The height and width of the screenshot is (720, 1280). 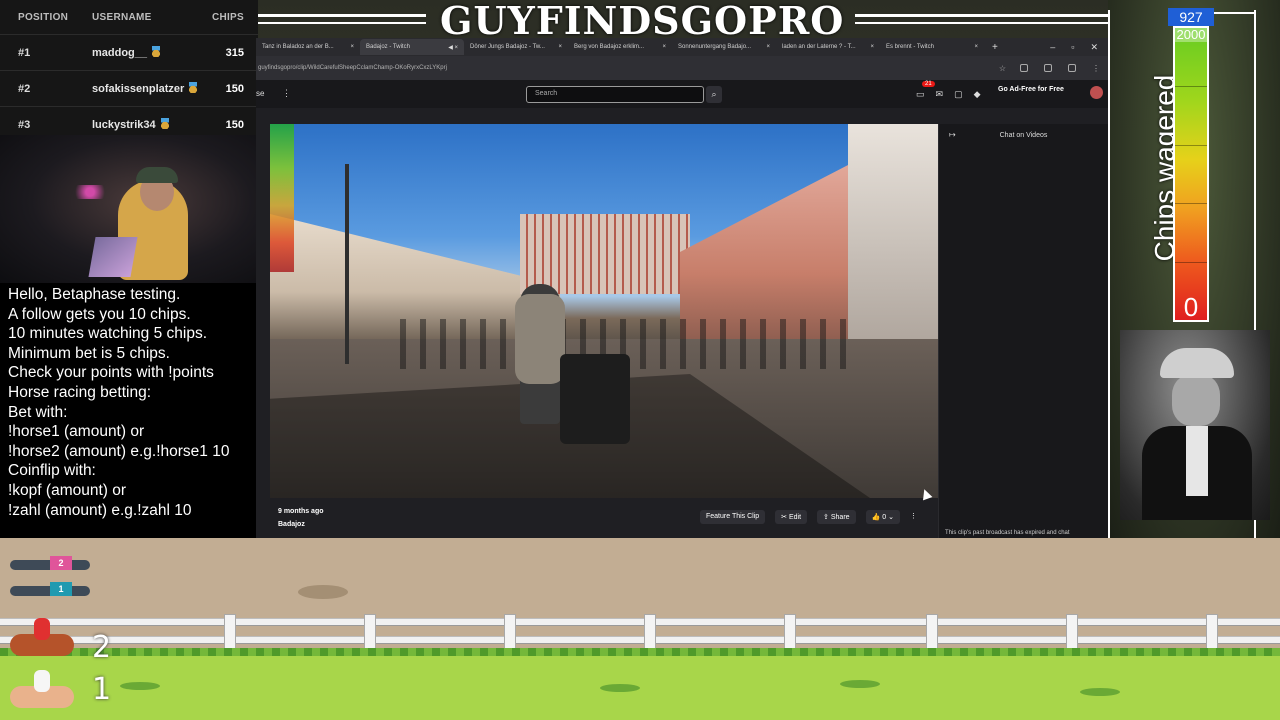 I want to click on share-button: ⇪ Share, so click(x=836, y=517).